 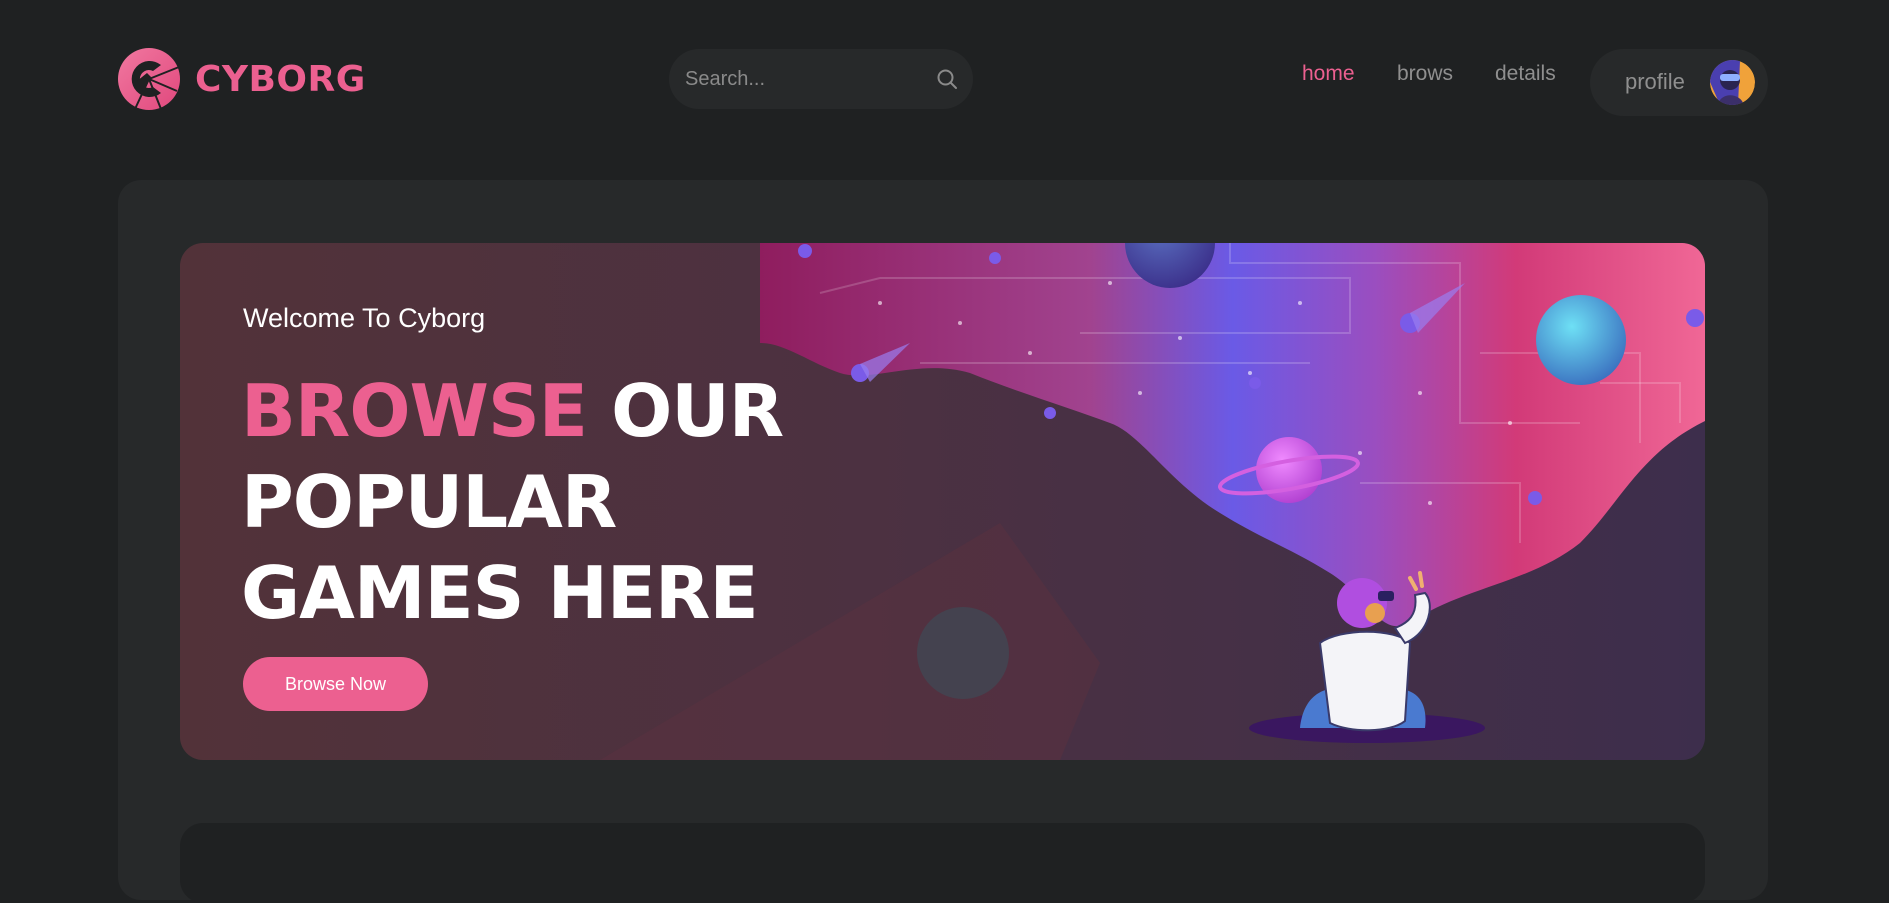 What do you see at coordinates (1655, 81) in the screenshot?
I see `profile-label: profile` at bounding box center [1655, 81].